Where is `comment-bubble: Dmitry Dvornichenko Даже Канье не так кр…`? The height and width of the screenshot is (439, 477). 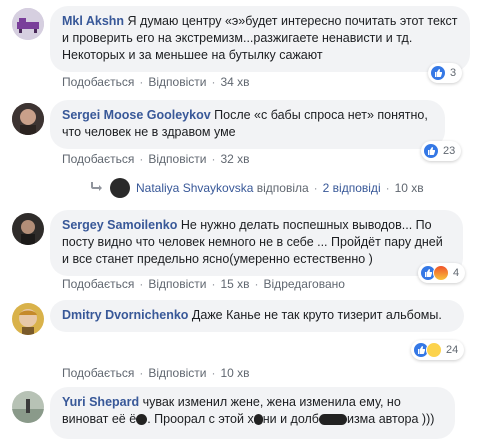
comment-bubble: Dmitry Dvornichenko Даже Канье не так кр… is located at coordinates (257, 316).